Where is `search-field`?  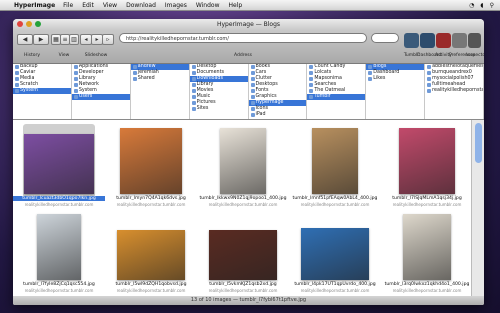
search-field is located at coordinates (385, 38).